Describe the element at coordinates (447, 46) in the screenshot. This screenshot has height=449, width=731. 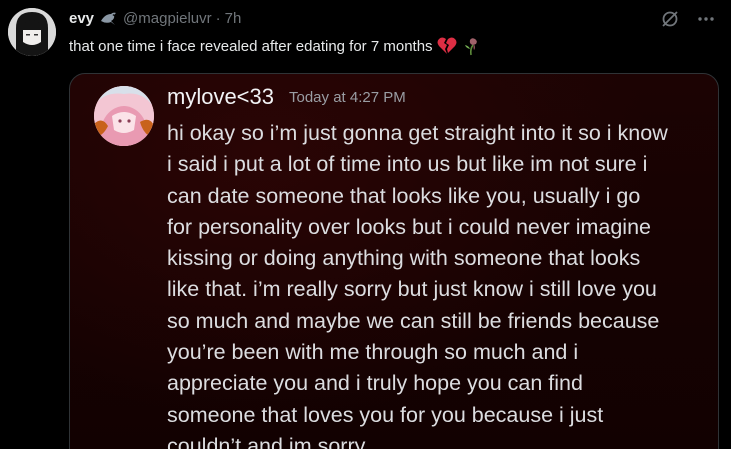
I see `broken-heart-emoji` at that location.